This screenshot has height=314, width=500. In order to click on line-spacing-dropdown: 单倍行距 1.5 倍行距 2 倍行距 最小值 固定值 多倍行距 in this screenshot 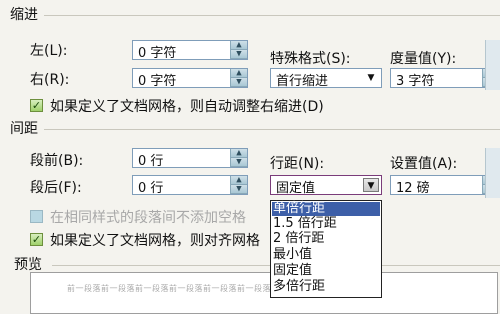, I will do `click(326, 249)`.